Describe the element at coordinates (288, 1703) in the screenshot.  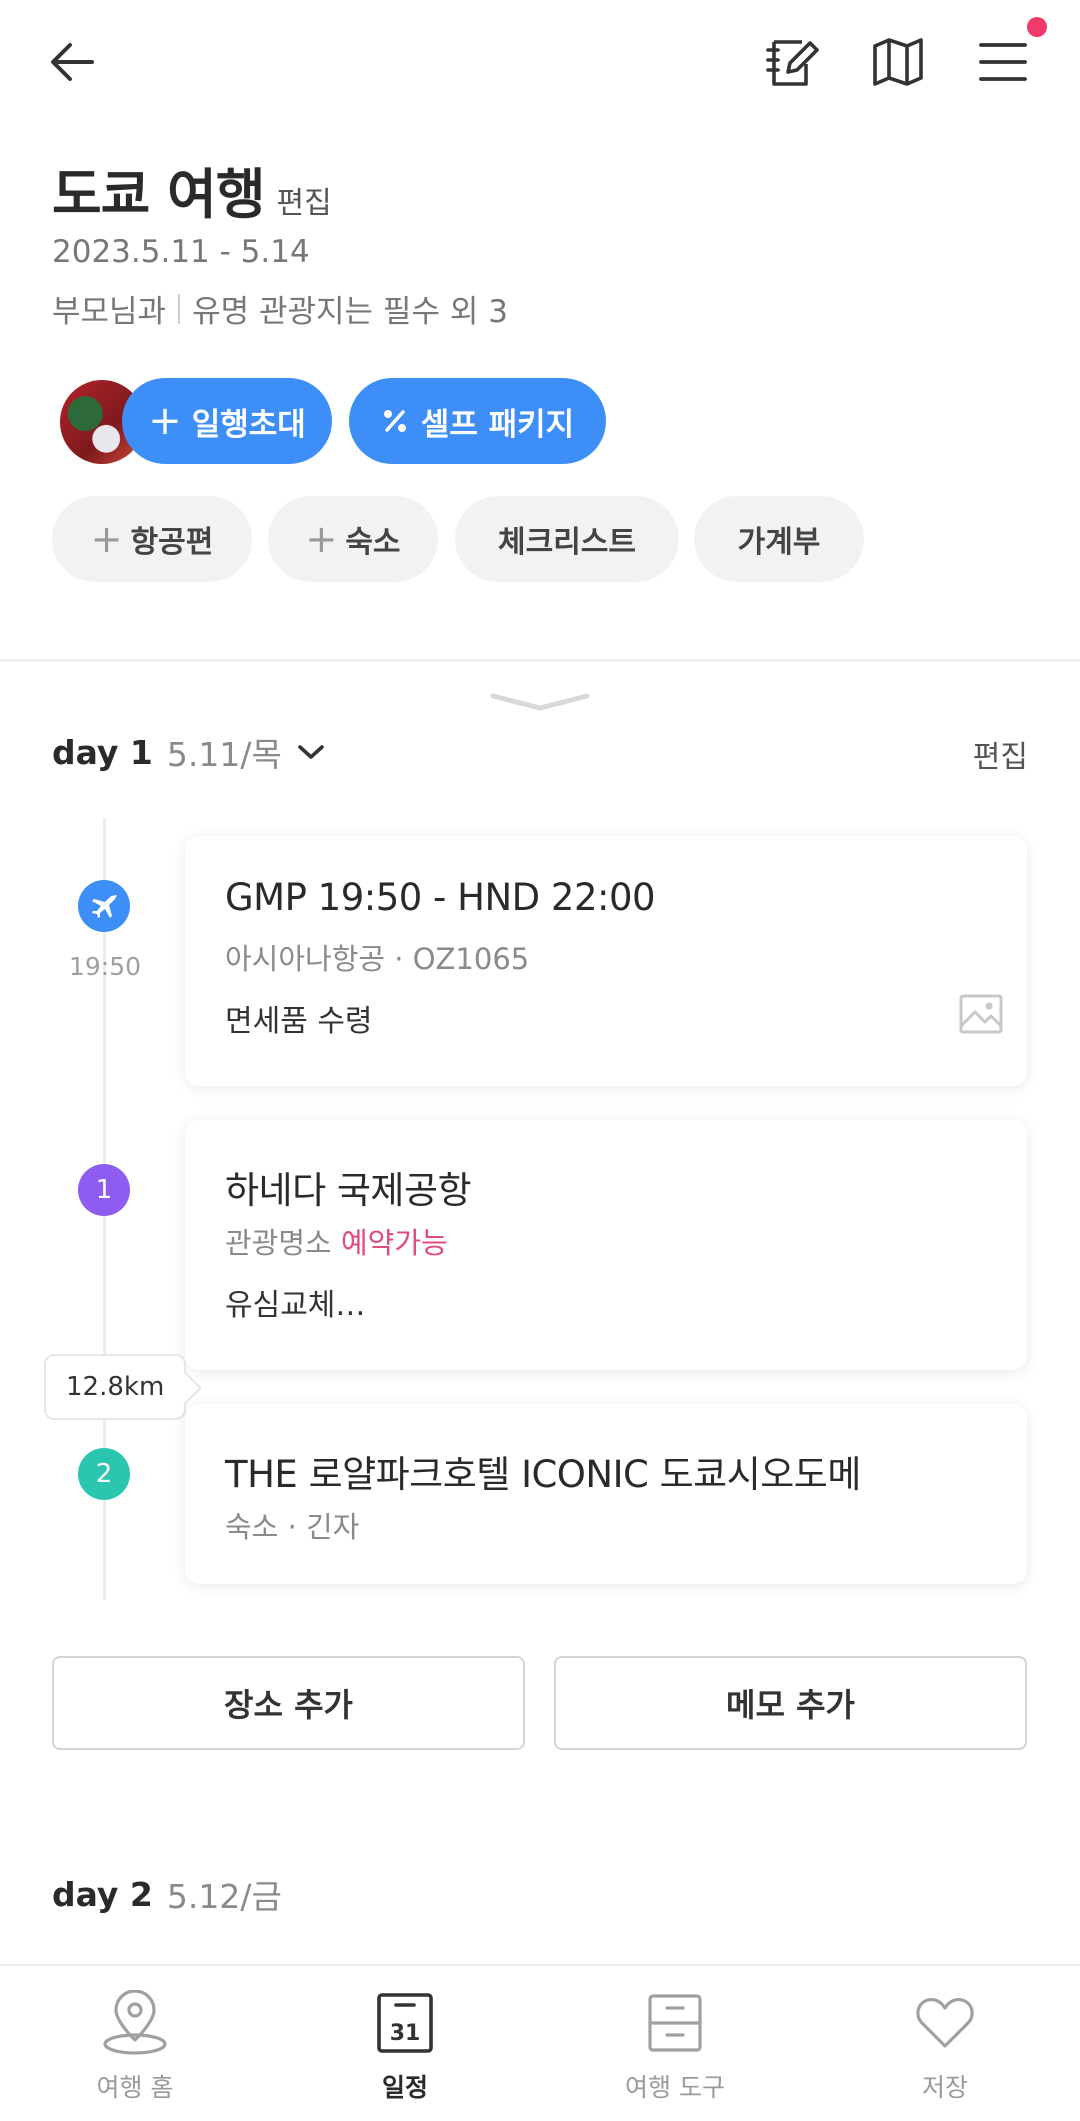
I see `add-place-button: 장소 추가` at that location.